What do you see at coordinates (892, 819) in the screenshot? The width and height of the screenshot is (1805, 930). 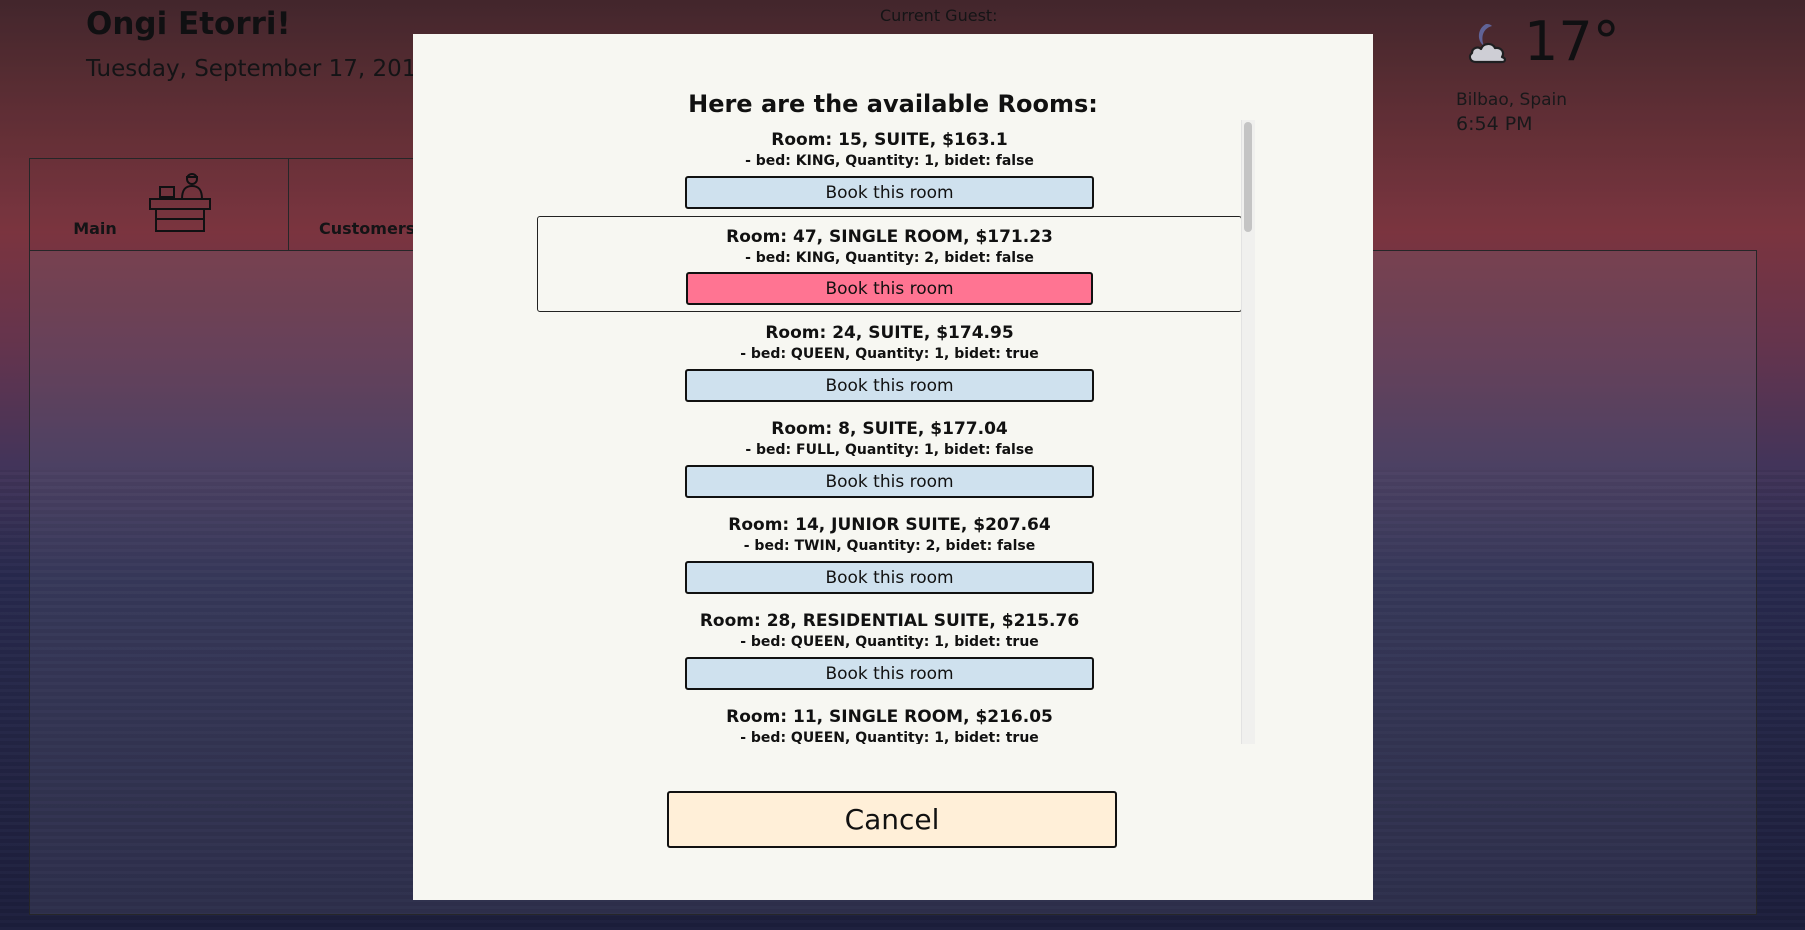 I see `cancel-button: Cancel` at bounding box center [892, 819].